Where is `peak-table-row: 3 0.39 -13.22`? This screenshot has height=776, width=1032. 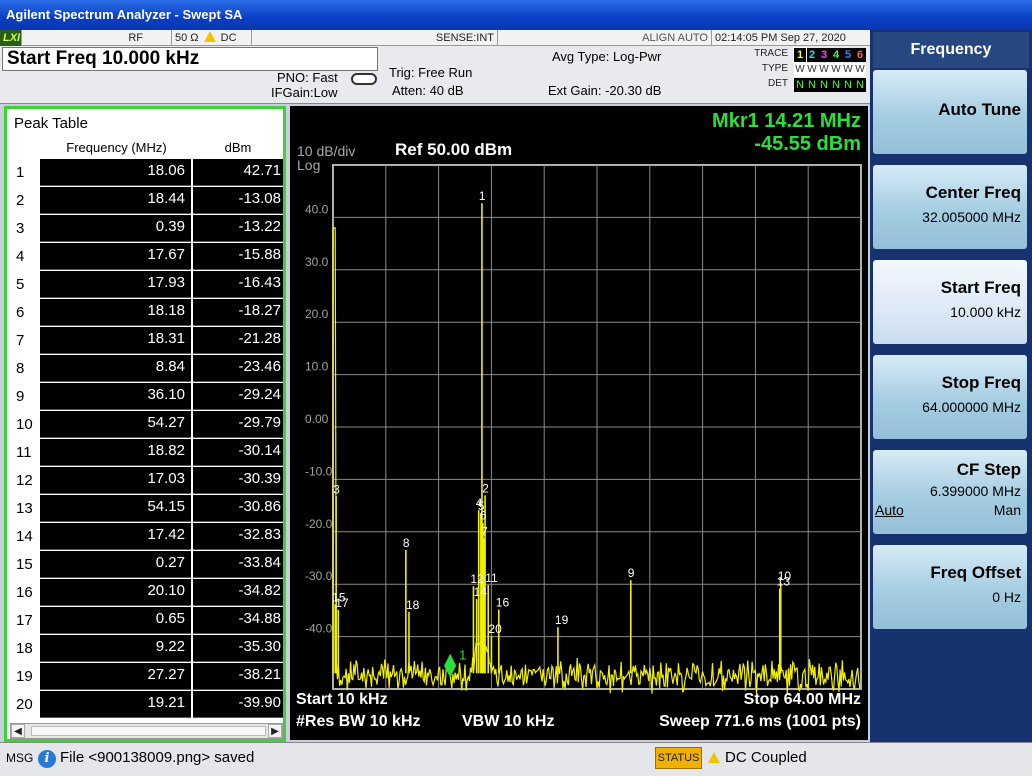 peak-table-row: 3 0.39 -13.22 is located at coordinates (146, 229).